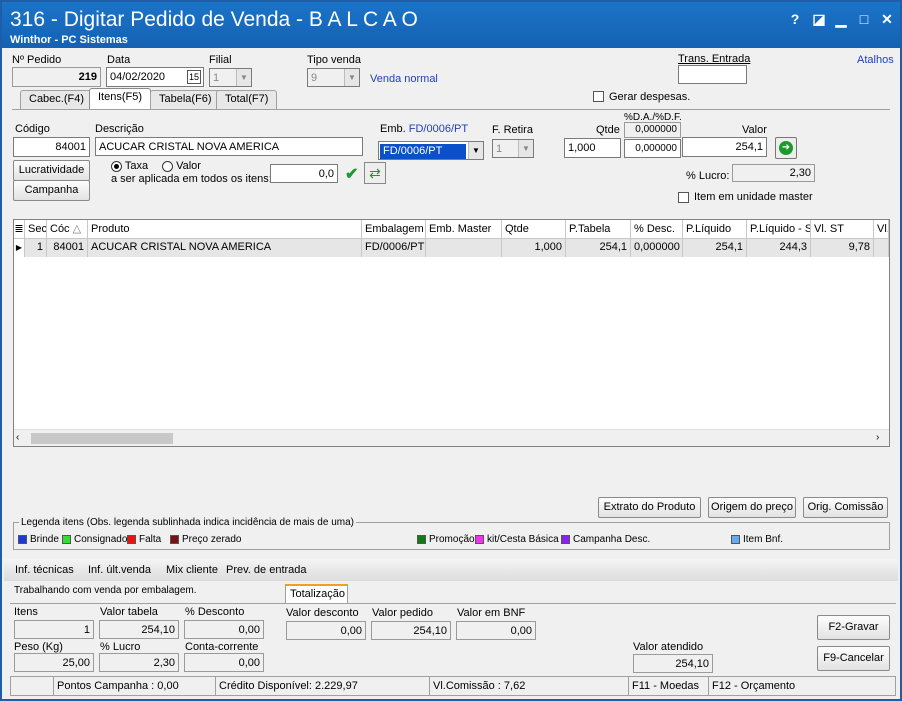  Describe the element at coordinates (222, 647) in the screenshot. I see `conta-corrente-label: Conta-corrente` at that location.